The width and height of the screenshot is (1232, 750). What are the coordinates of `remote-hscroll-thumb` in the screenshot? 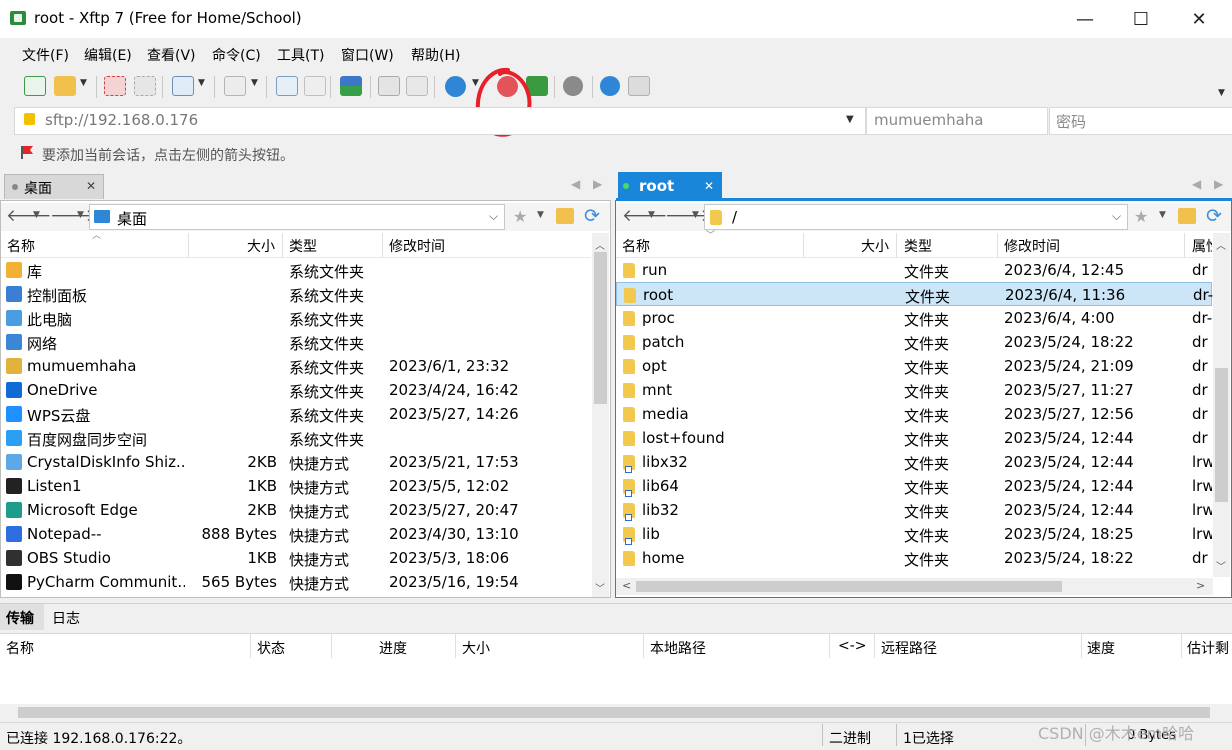 It's located at (849, 586).